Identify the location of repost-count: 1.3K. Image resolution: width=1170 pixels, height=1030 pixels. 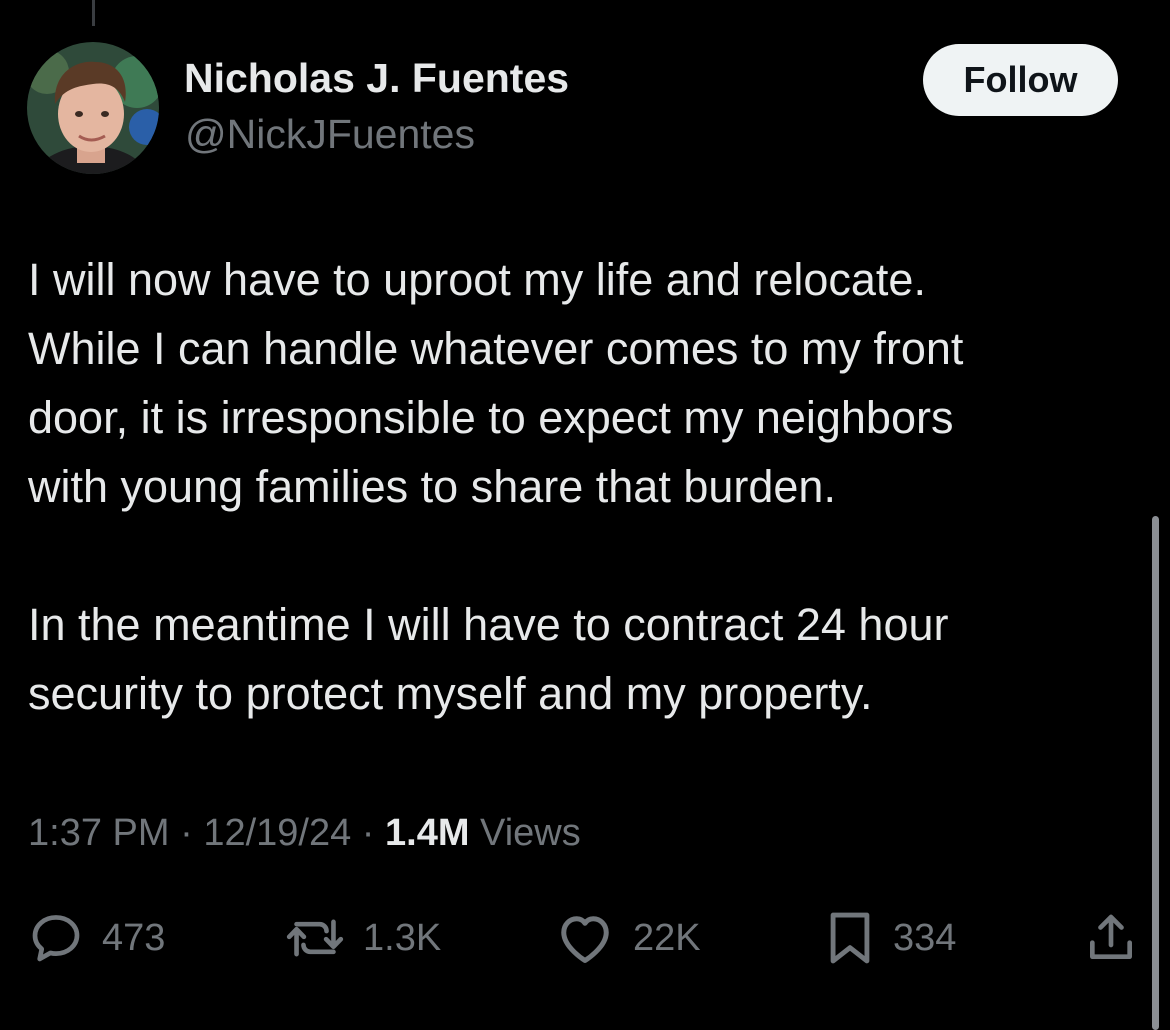
(402, 937).